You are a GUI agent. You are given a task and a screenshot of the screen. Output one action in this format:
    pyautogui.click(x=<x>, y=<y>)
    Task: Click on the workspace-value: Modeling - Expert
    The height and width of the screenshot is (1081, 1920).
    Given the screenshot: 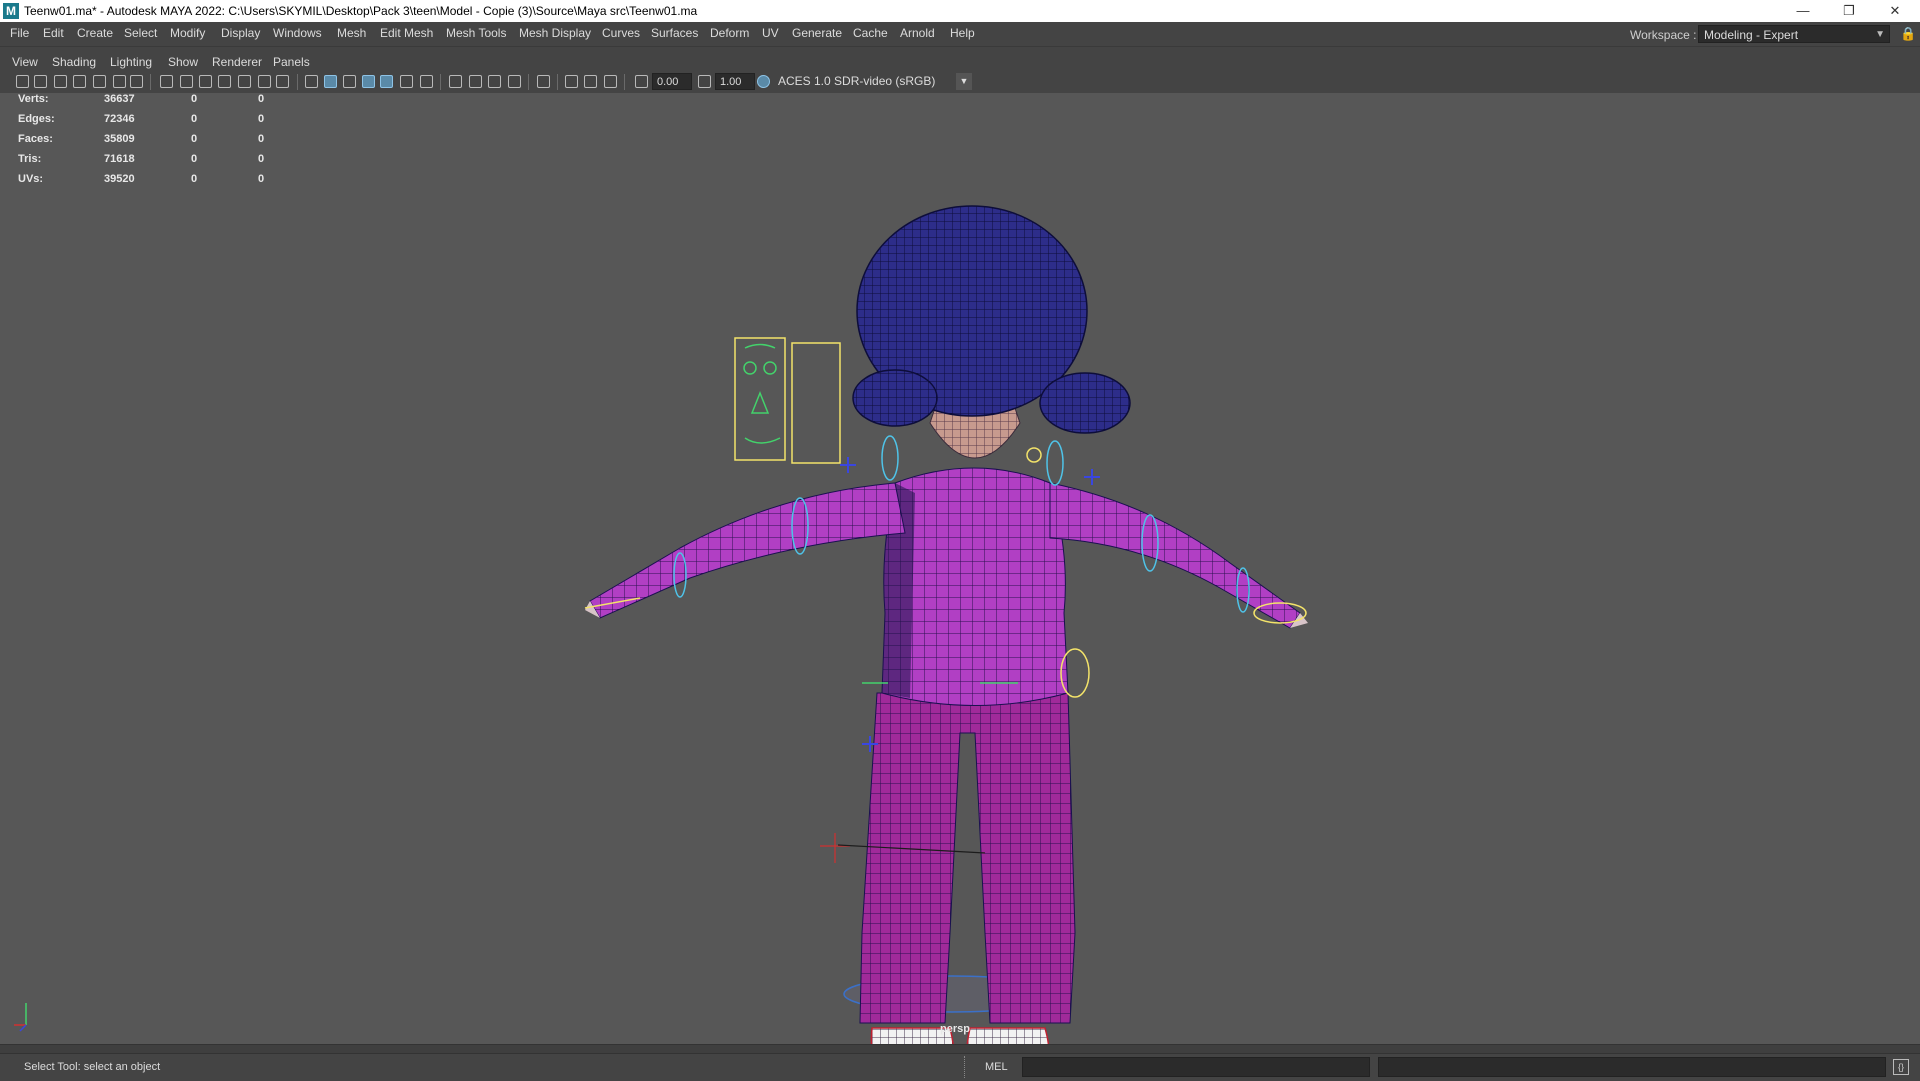 What is the action you would take?
    pyautogui.click(x=1751, y=35)
    